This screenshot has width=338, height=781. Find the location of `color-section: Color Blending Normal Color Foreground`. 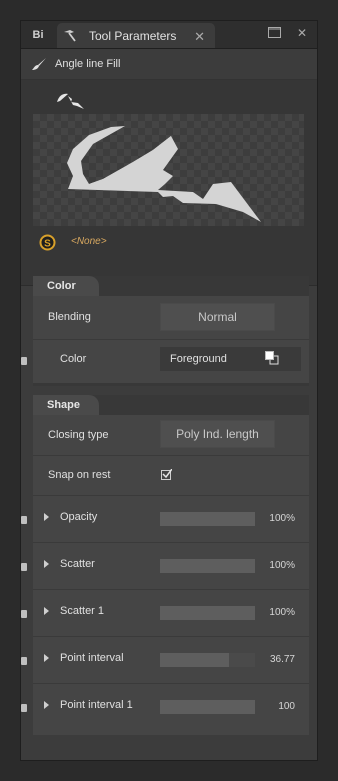

color-section: Color Blending Normal Color Foreground is located at coordinates (165, 331).